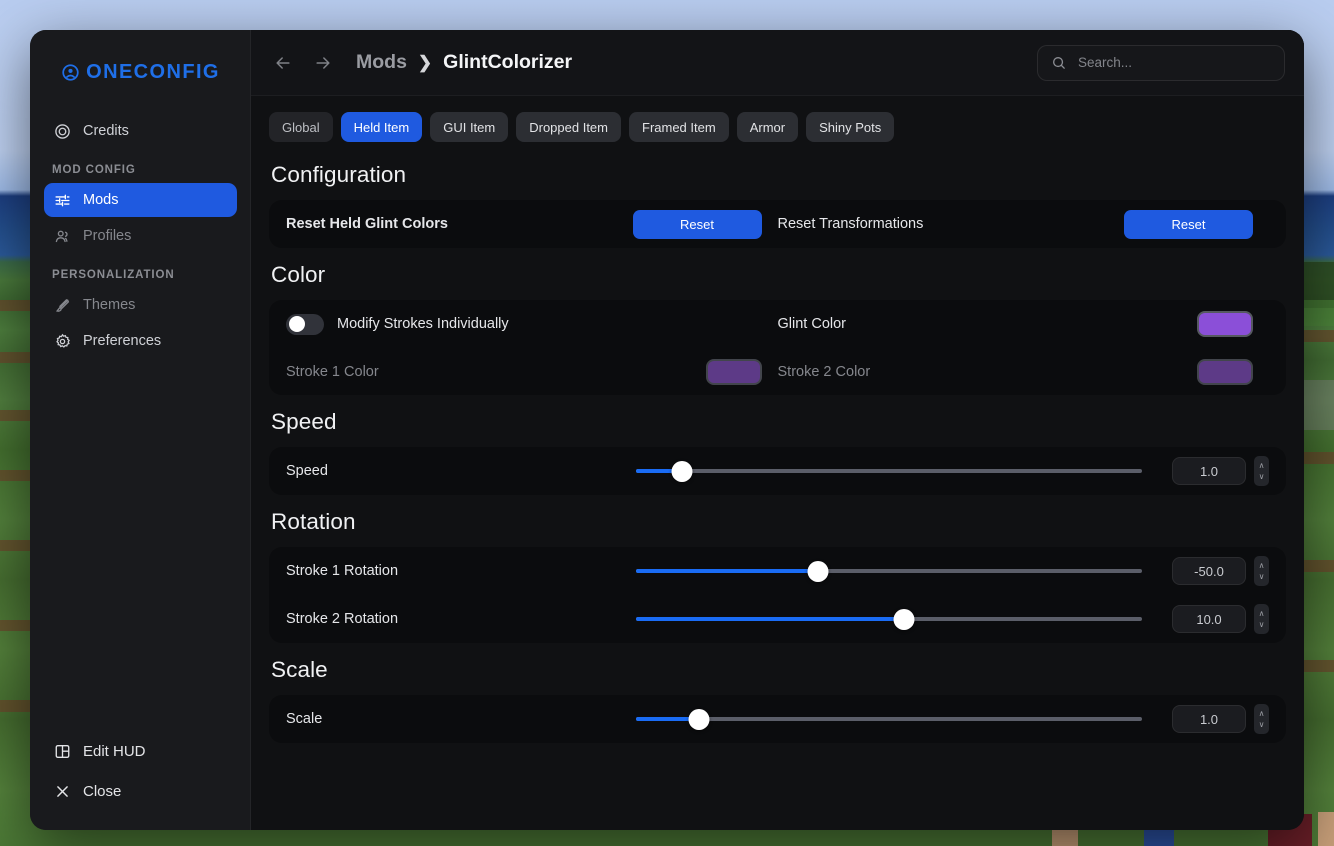  Describe the element at coordinates (1209, 471) in the screenshot. I see `speed-value-input: 1.0` at that location.